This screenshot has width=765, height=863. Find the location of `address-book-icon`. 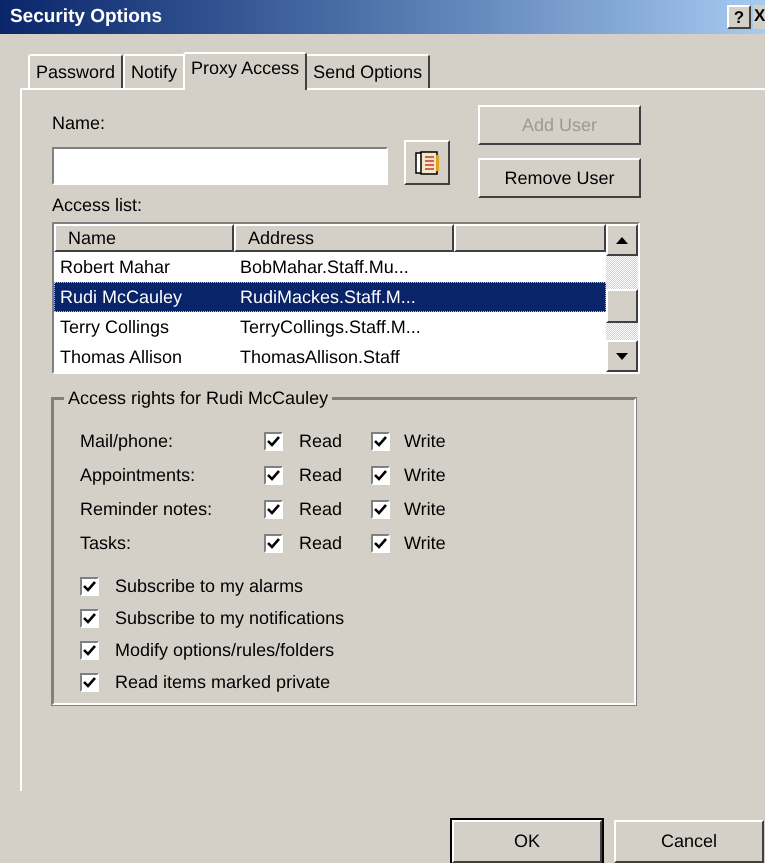

address-book-icon is located at coordinates (427, 162).